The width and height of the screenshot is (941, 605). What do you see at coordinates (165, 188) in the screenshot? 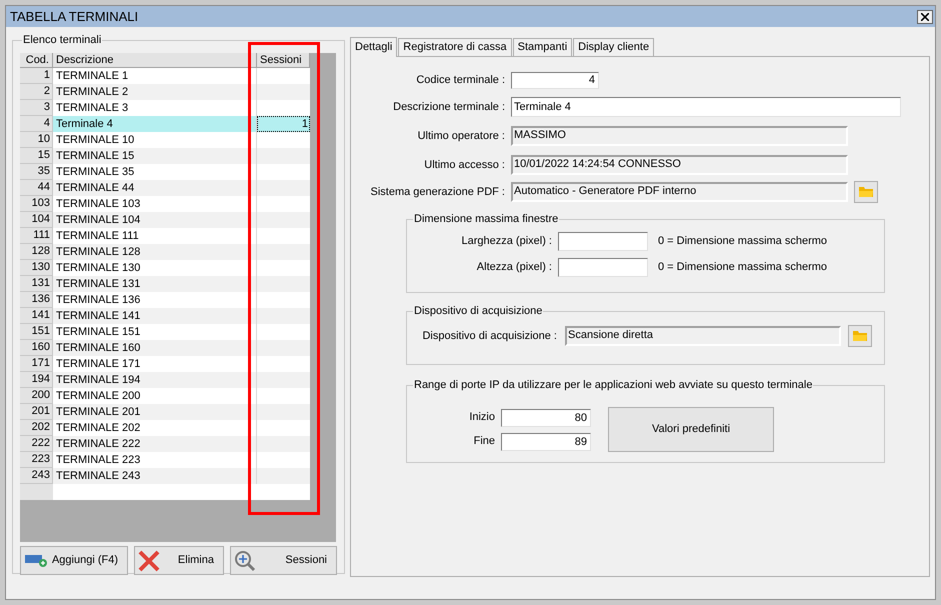
I see `table-row: 44 TERMINALE 44` at bounding box center [165, 188].